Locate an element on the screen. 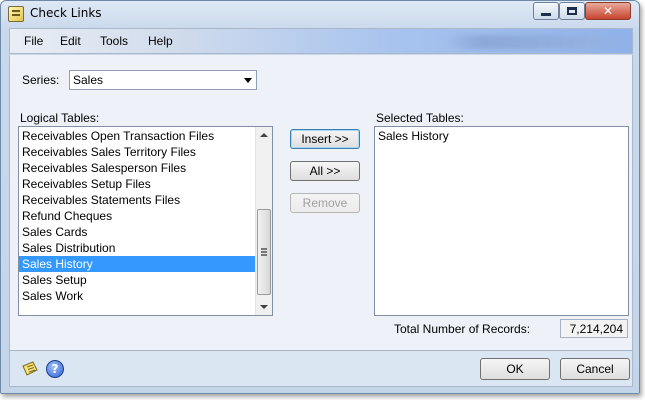  scroll-up-button is located at coordinates (264, 135).